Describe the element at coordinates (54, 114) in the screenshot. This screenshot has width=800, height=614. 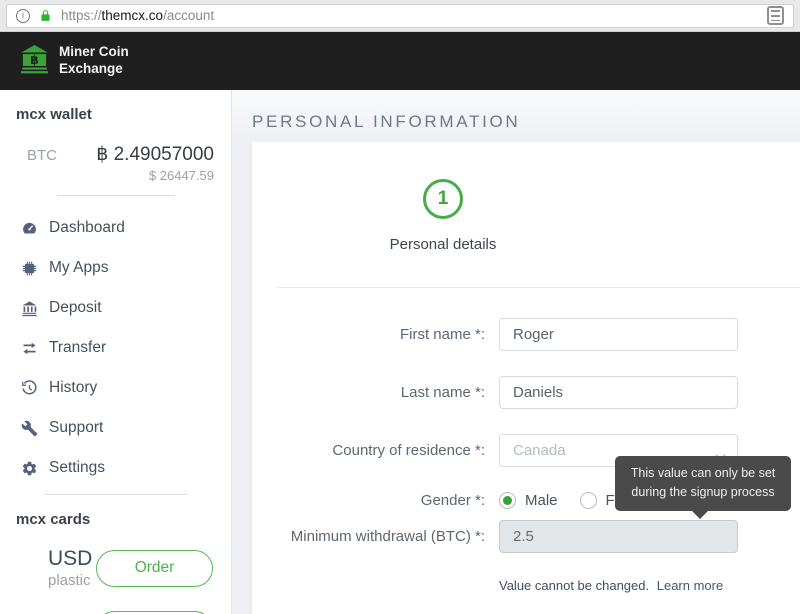
I see `wallet-heading: mcx wallet` at that location.